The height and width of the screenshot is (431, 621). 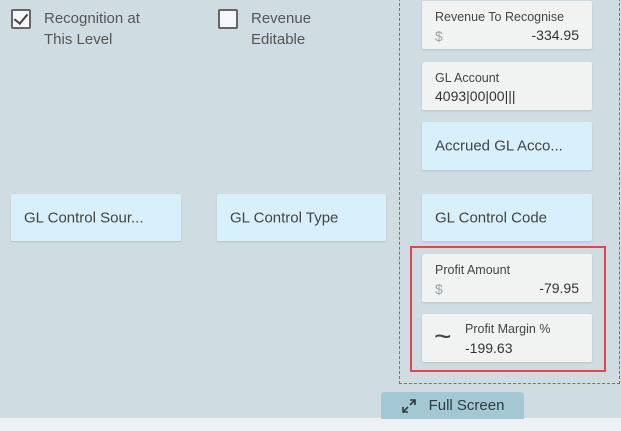 What do you see at coordinates (92, 29) in the screenshot?
I see `checkbox-label: Recognition at This Level` at bounding box center [92, 29].